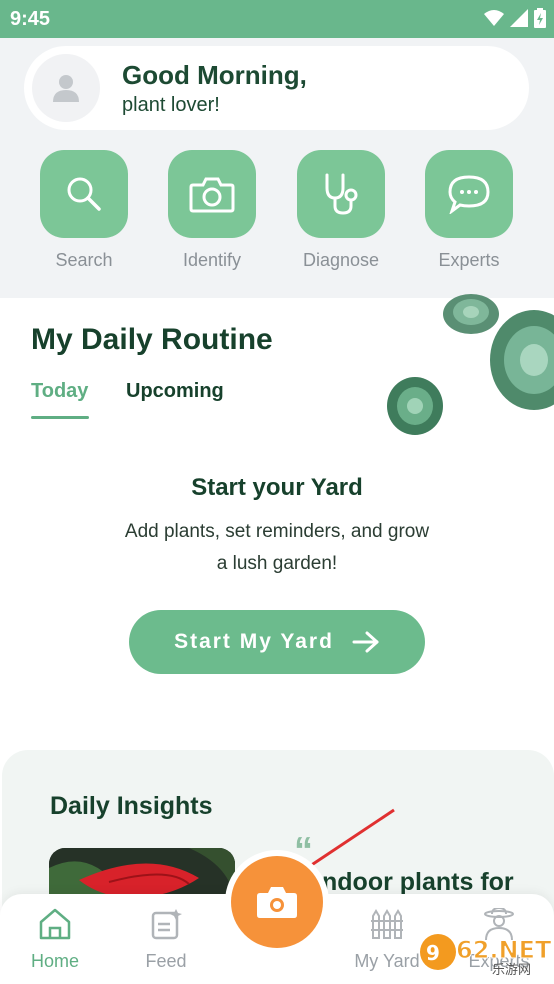 The width and height of the screenshot is (554, 984). I want to click on nav-feed: Feed, so click(166, 940).